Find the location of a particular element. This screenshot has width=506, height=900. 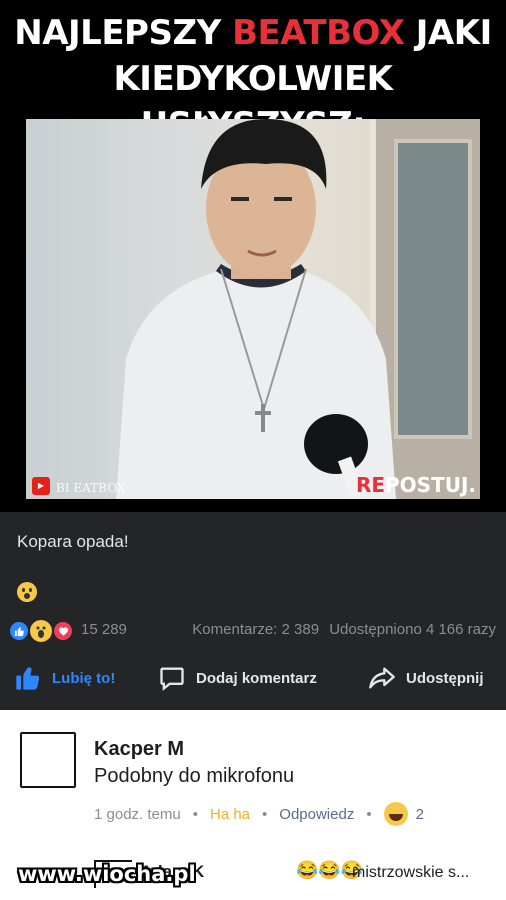

speech-bubble-icon is located at coordinates (172, 679).